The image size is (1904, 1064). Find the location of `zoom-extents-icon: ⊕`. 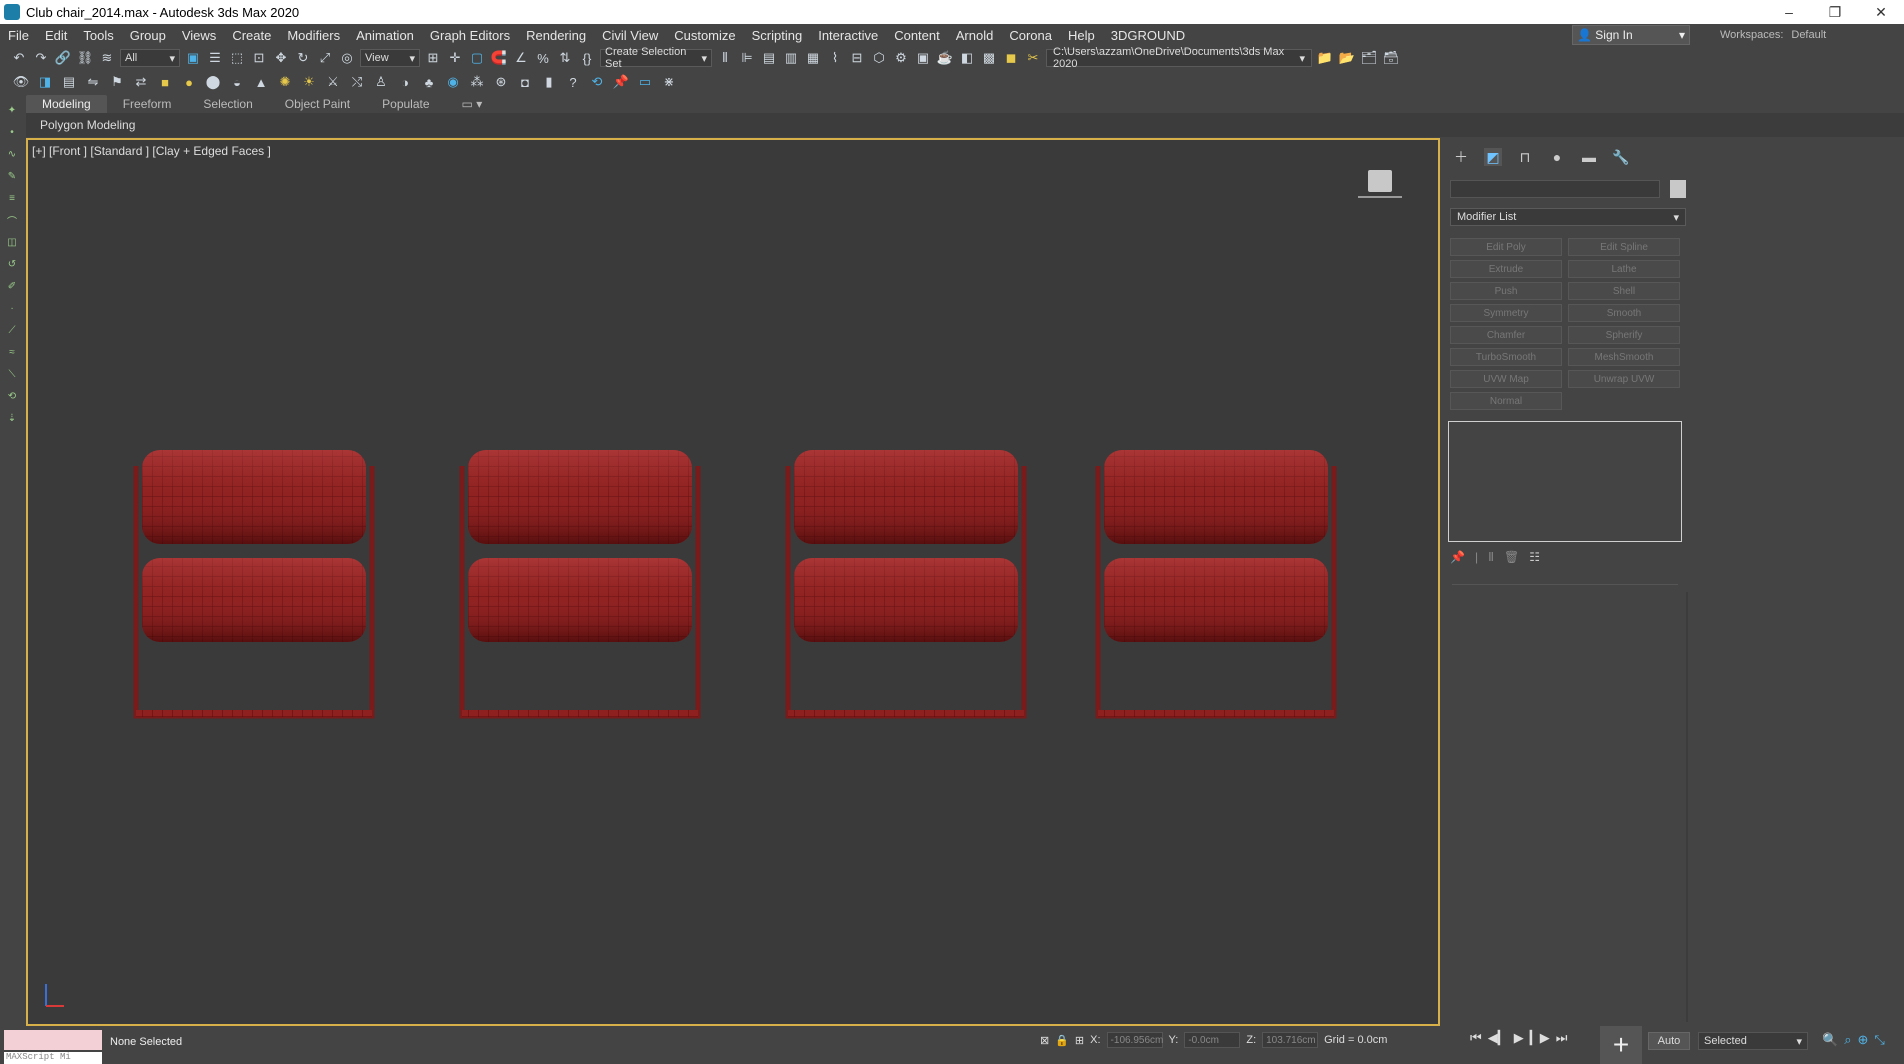

zoom-extents-icon: ⊕ is located at coordinates (1862, 1040).